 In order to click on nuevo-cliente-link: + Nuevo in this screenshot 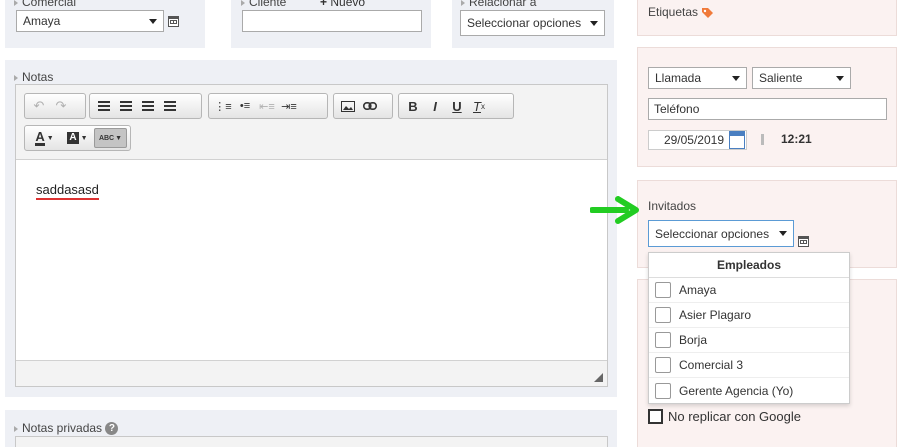, I will do `click(342, 4)`.